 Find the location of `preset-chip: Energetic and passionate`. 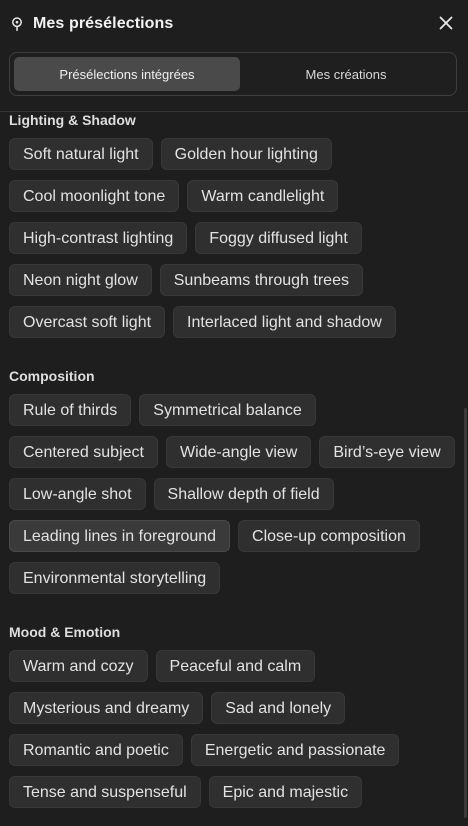

preset-chip: Energetic and passionate is located at coordinates (295, 750).